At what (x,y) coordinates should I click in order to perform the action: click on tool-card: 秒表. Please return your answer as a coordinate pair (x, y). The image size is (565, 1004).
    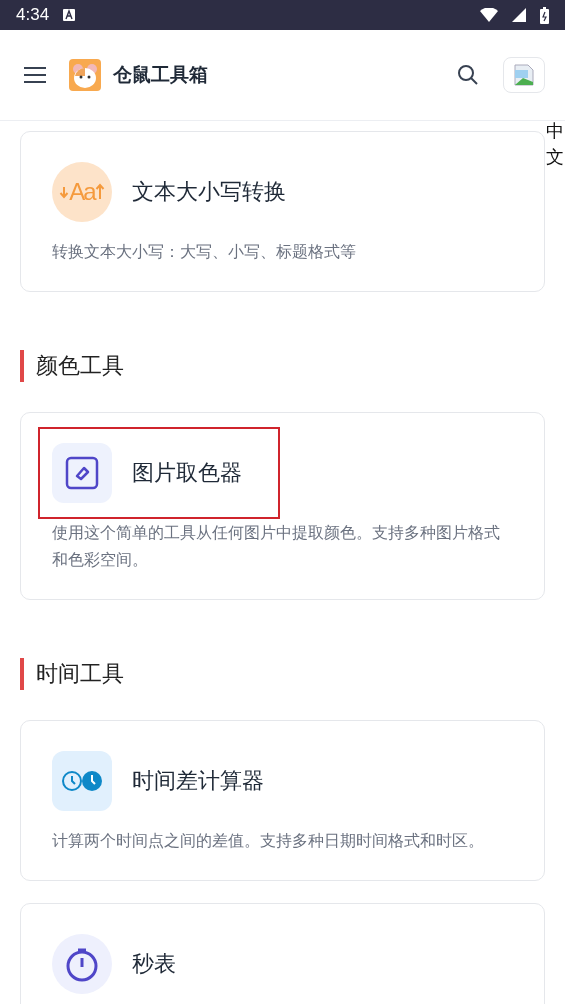
    Looking at the image, I should click on (282, 953).